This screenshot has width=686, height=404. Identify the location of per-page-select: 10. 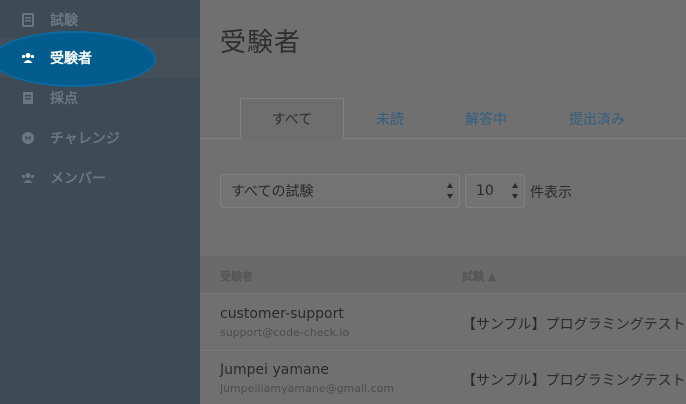
(495, 191).